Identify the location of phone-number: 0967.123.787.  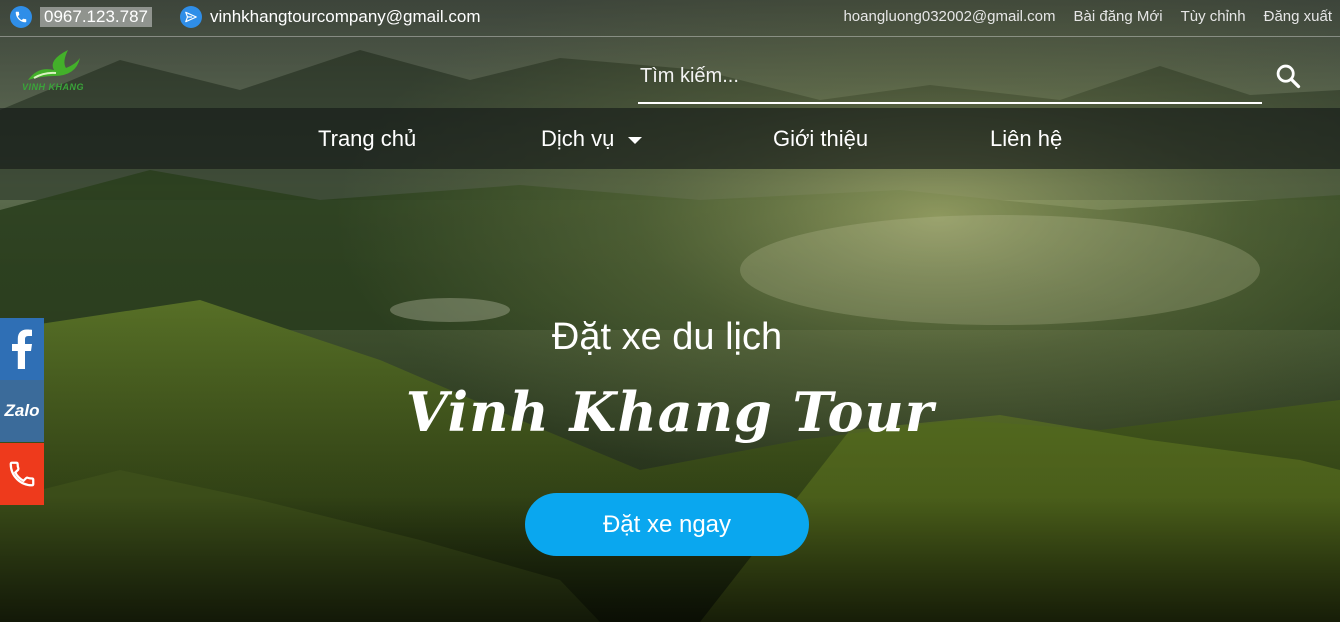
(96, 17).